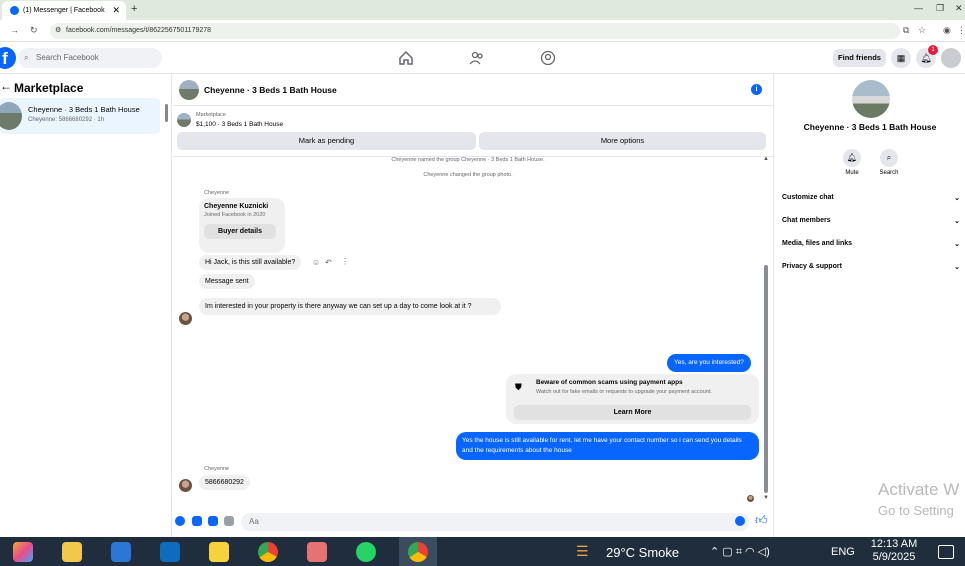  Describe the element at coordinates (872, 267) in the screenshot. I see `privacy-support-row: Privacy & support ⌄` at that location.